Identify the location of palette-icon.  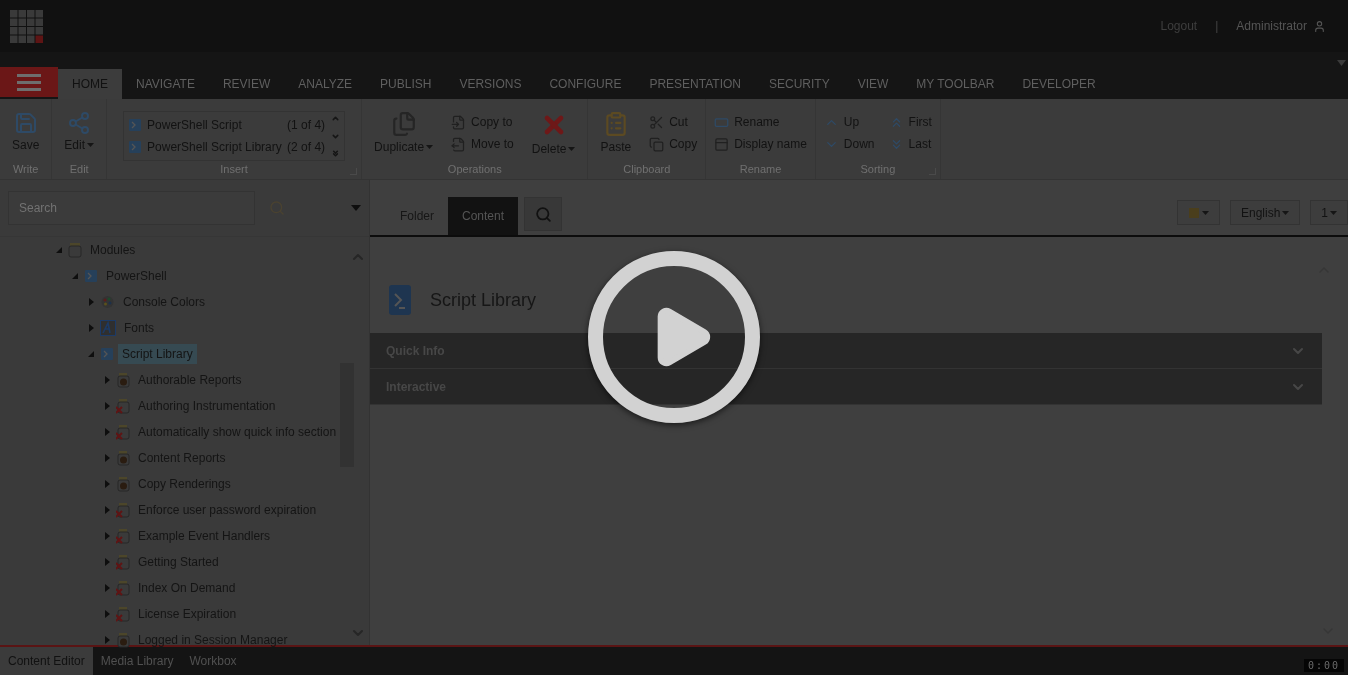
(107, 302).